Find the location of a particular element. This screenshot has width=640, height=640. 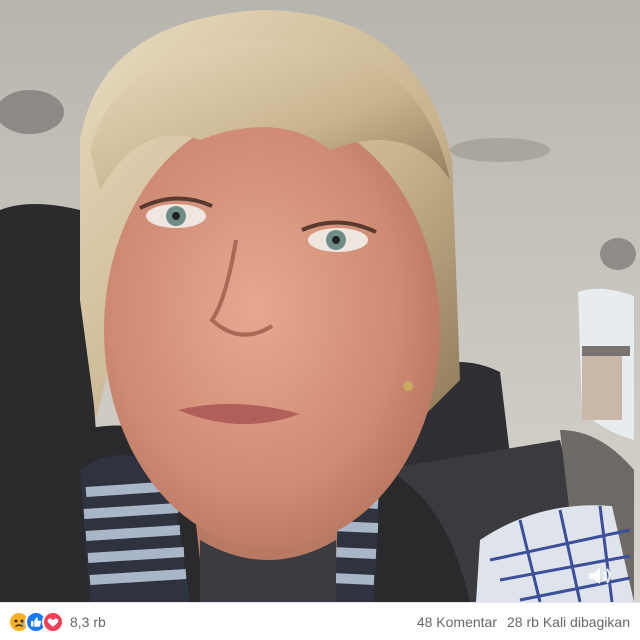

reaction-count: 8,3 rb is located at coordinates (88, 622).